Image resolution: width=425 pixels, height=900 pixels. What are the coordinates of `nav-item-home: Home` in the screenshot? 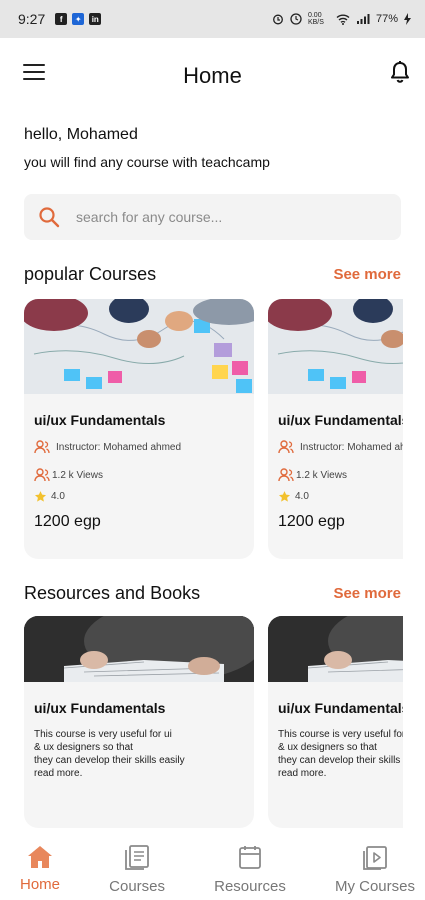 It's located at (40, 869).